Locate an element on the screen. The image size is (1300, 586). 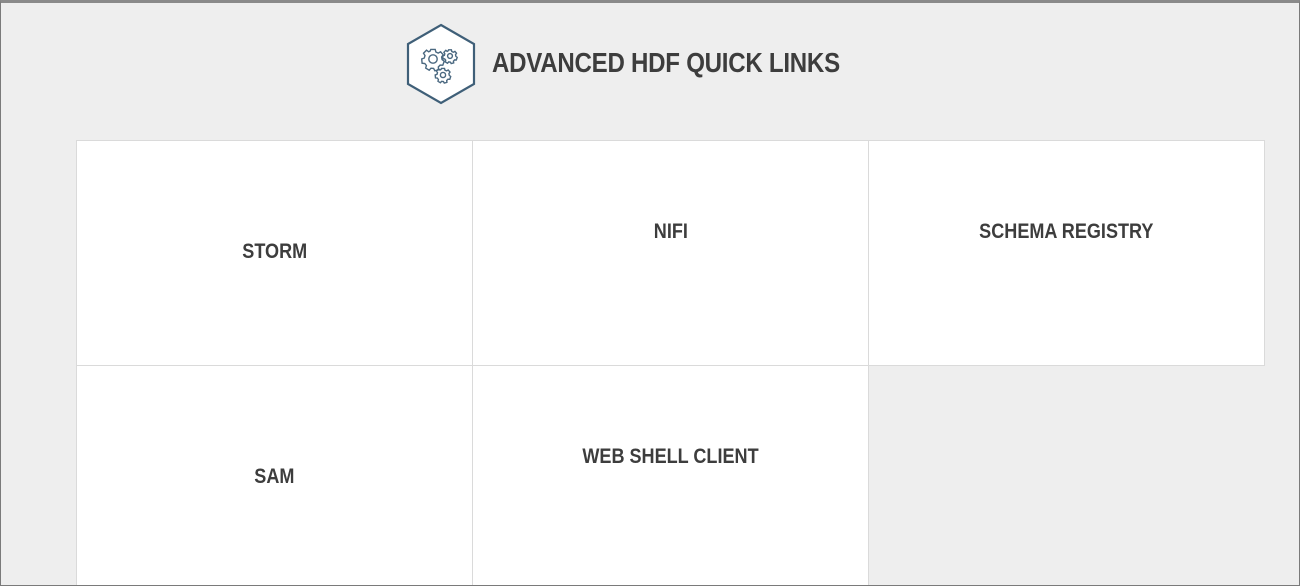
quick-link-label: SAM is located at coordinates (274, 476).